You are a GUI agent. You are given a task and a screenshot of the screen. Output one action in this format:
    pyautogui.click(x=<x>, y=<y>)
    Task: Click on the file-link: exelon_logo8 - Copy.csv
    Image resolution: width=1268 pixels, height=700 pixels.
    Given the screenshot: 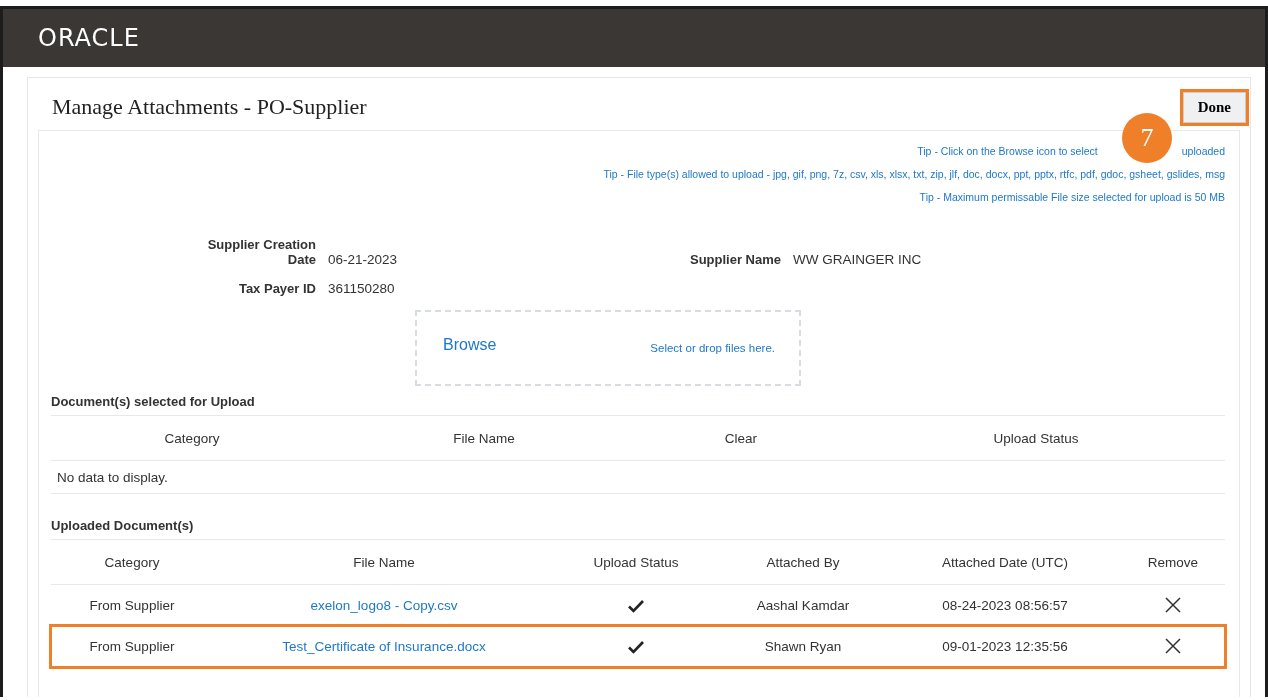 What is the action you would take?
    pyautogui.click(x=384, y=605)
    